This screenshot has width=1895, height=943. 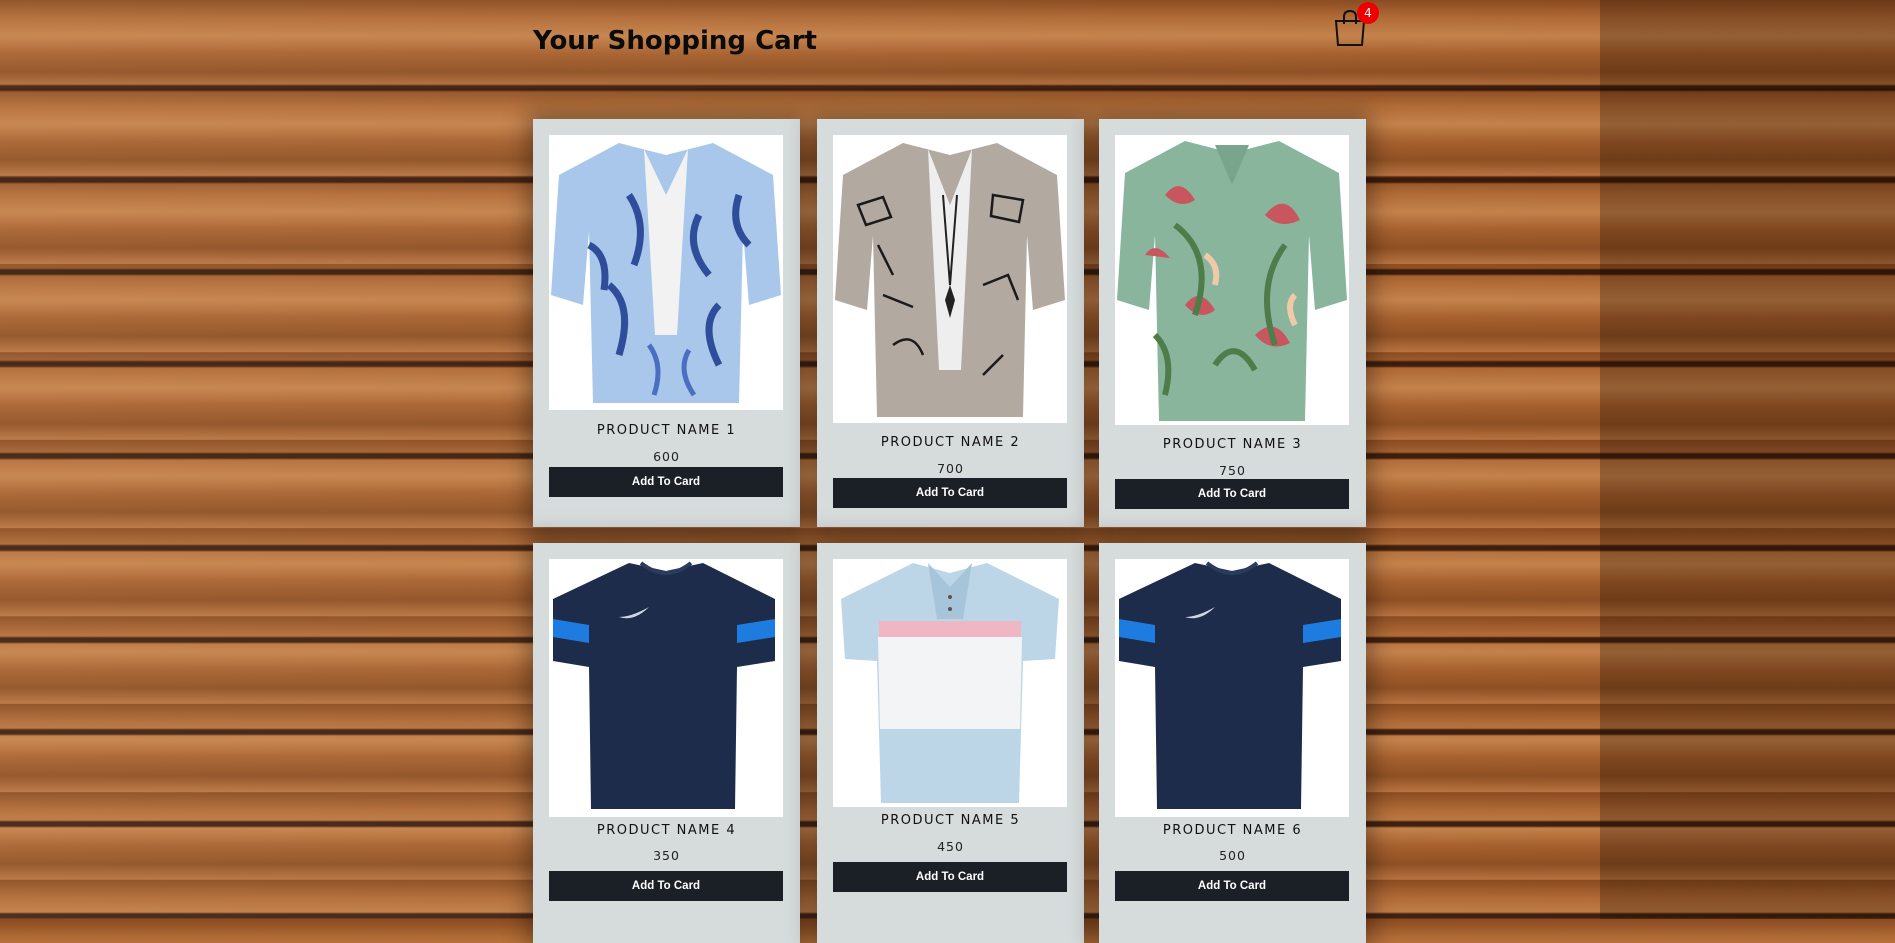 What do you see at coordinates (1232, 855) in the screenshot?
I see `product-price: 500` at bounding box center [1232, 855].